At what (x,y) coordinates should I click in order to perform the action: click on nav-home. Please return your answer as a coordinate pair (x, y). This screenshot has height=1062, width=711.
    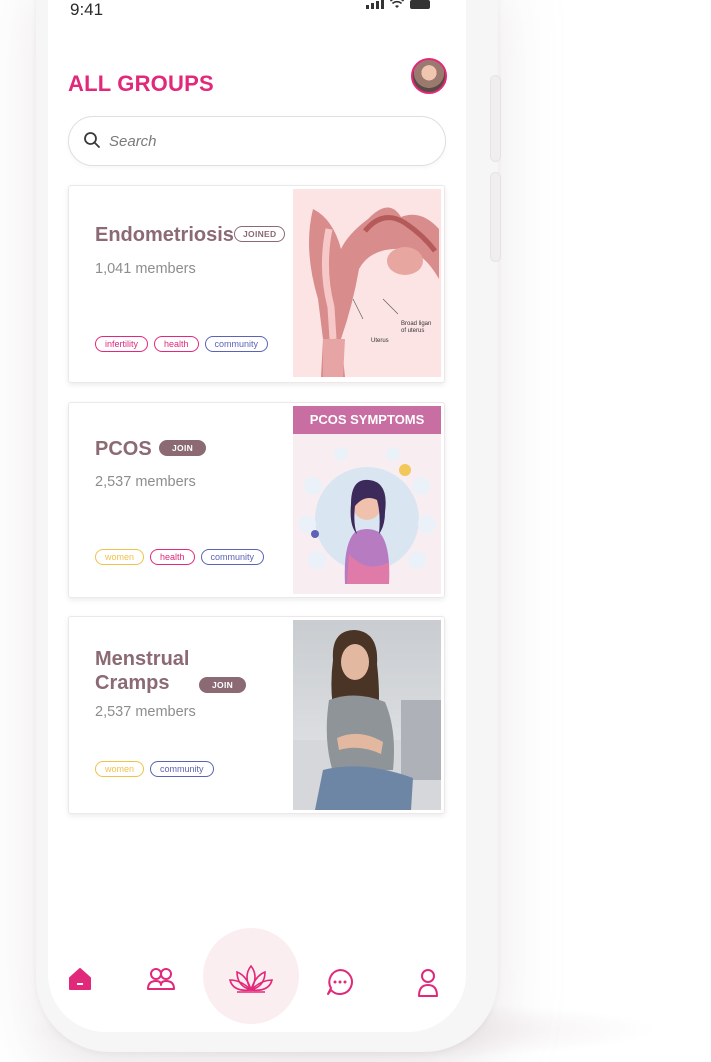
    Looking at the image, I should click on (80, 979).